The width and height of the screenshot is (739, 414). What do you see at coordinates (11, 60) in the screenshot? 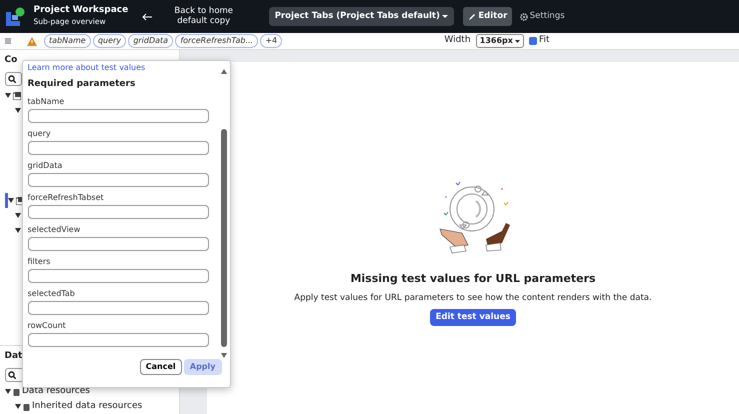
I see `section-heading: Co` at bounding box center [11, 60].